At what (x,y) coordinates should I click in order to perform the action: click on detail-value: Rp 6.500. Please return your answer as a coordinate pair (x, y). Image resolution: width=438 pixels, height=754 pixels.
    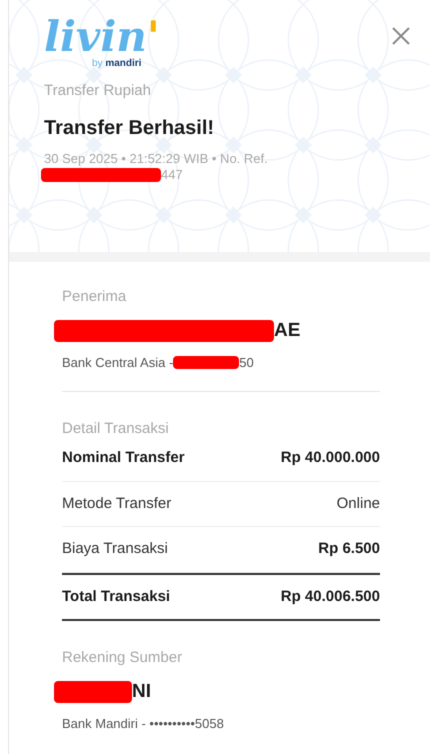
    Looking at the image, I should click on (349, 549).